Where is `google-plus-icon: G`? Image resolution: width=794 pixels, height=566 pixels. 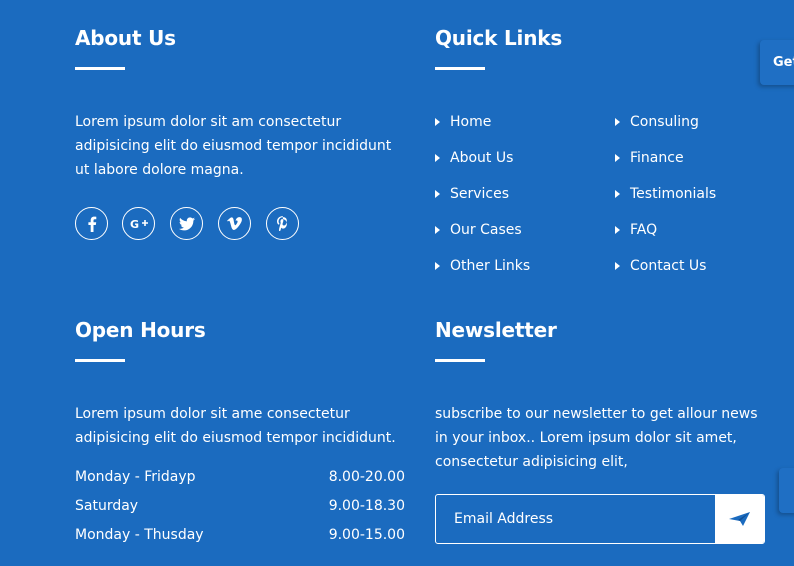
google-plus-icon: G is located at coordinates (139, 224).